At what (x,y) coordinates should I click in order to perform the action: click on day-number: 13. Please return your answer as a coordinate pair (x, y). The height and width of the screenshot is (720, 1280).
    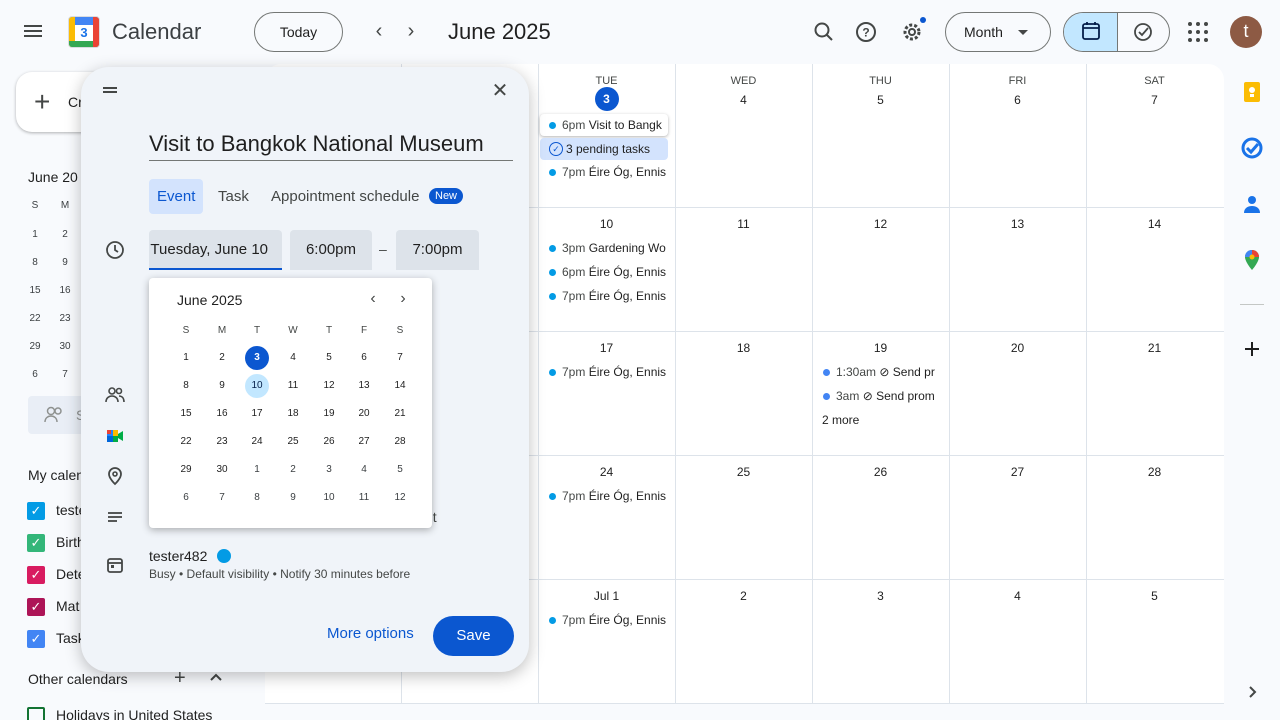
    Looking at the image, I should click on (1017, 224).